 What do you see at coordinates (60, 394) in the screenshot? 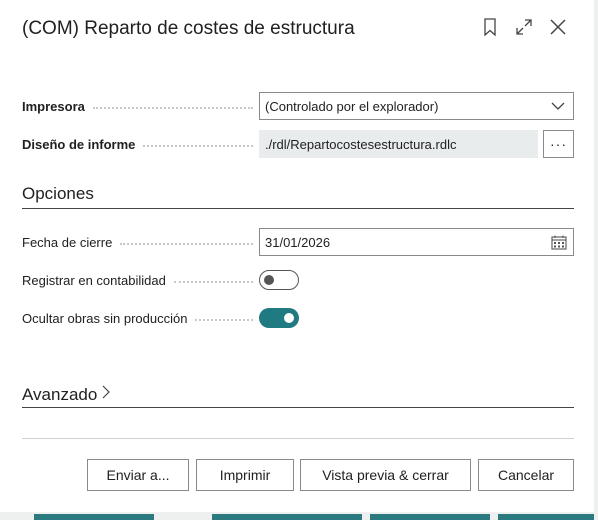
I see `advanced-label: Avanzado` at bounding box center [60, 394].